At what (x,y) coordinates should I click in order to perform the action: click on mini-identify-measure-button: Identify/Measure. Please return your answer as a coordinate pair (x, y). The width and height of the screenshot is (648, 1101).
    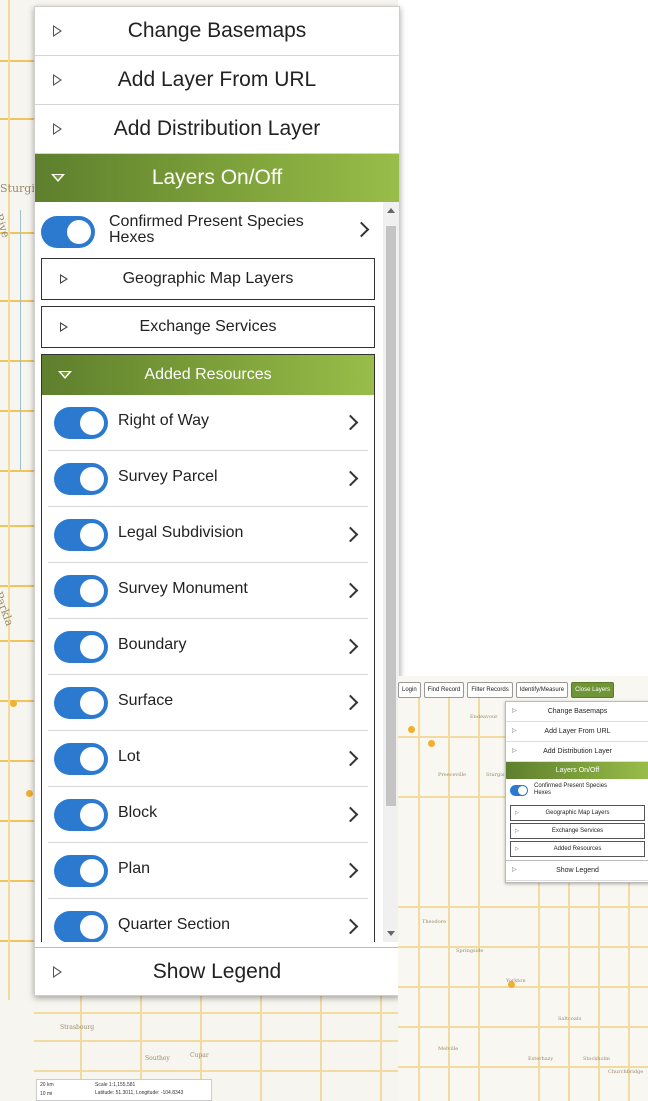
    Looking at the image, I should click on (542, 690).